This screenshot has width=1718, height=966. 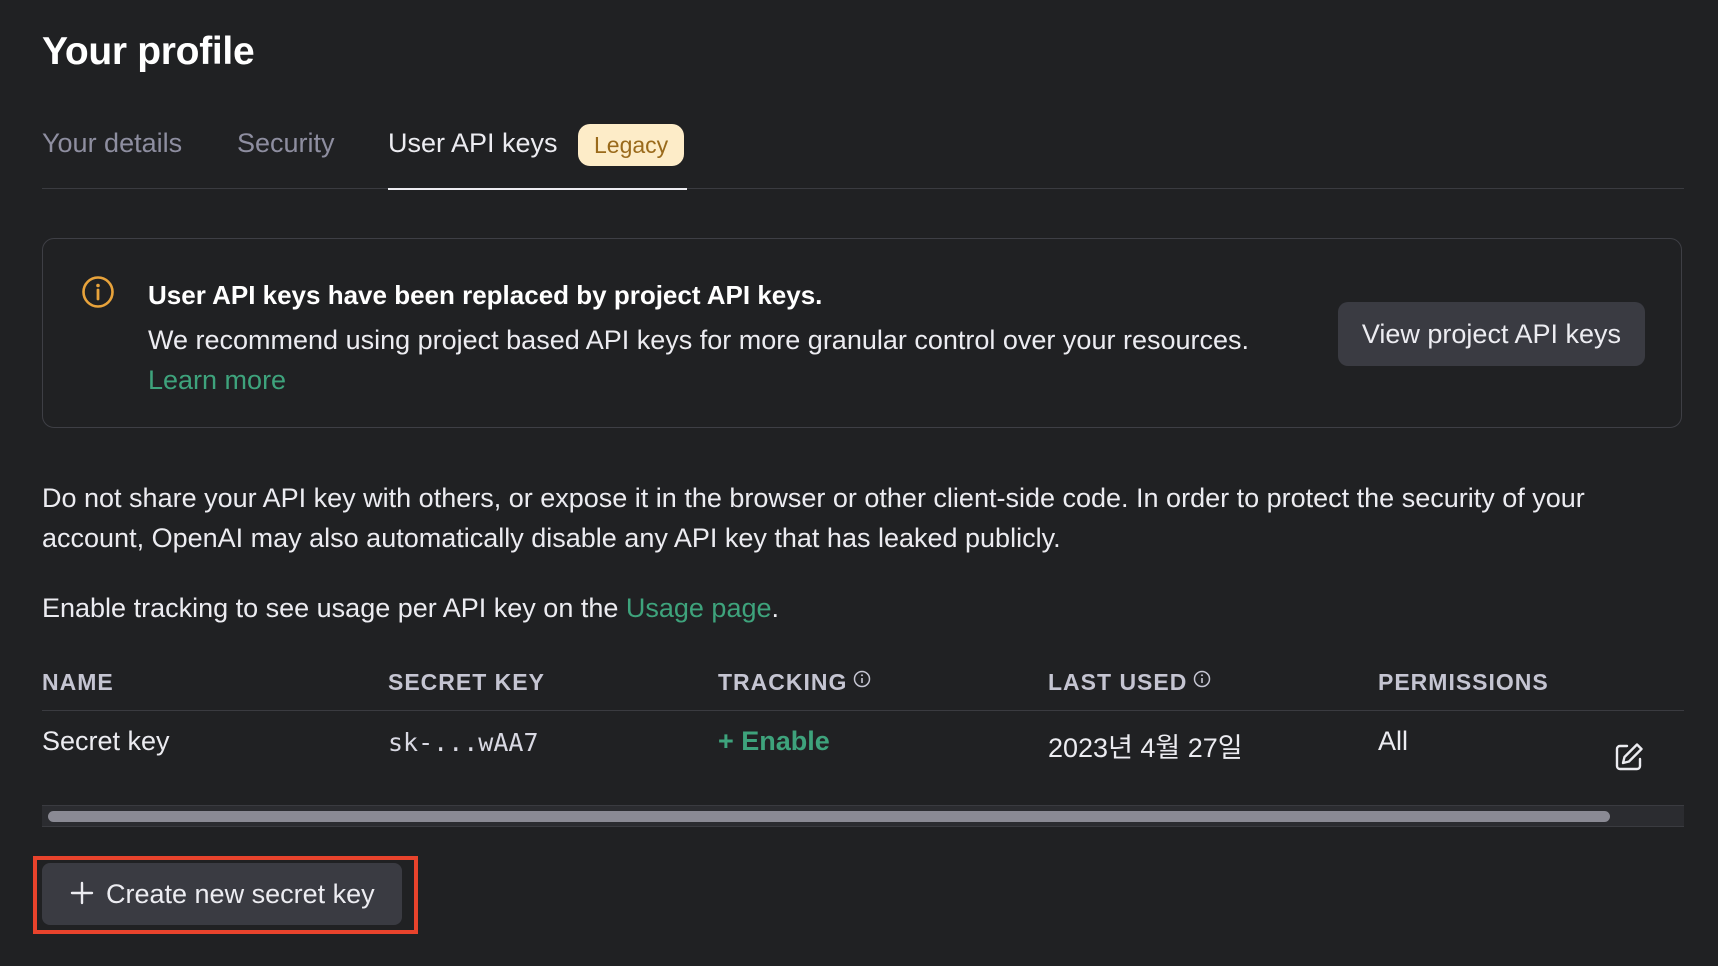 I want to click on column-header-label: PERMISSIONS, so click(x=1463, y=682).